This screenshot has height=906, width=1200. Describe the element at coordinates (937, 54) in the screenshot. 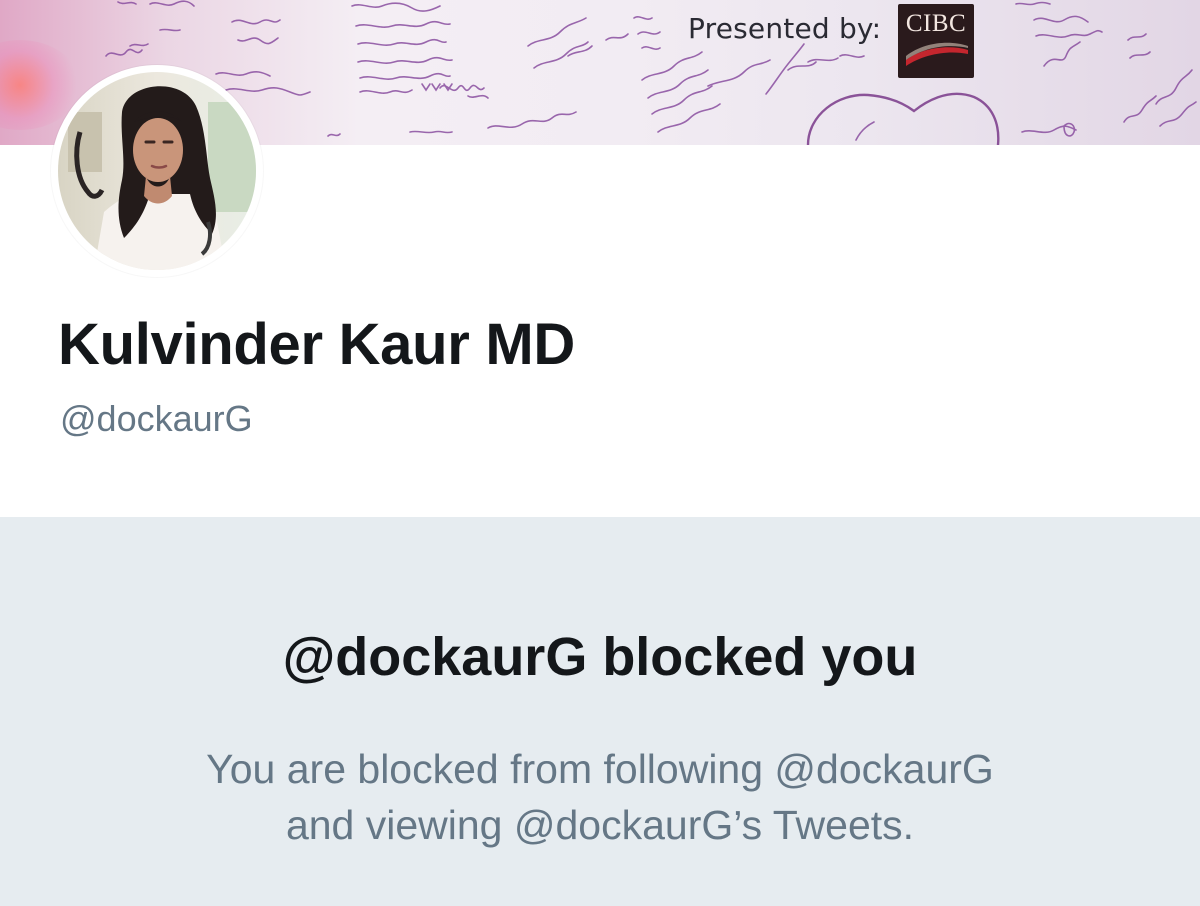

I see `cibc-swoosh-icon` at that location.